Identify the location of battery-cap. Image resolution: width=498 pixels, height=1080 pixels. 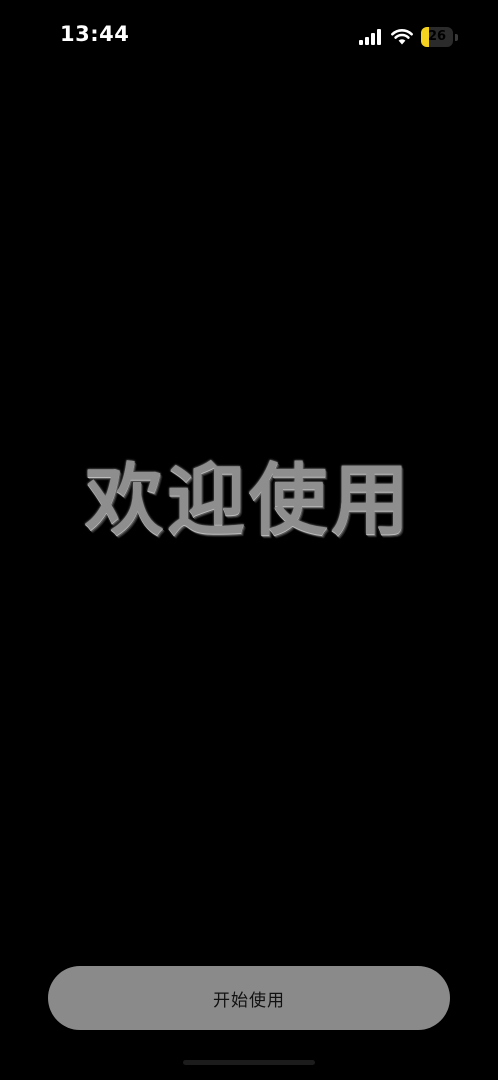
(456, 37).